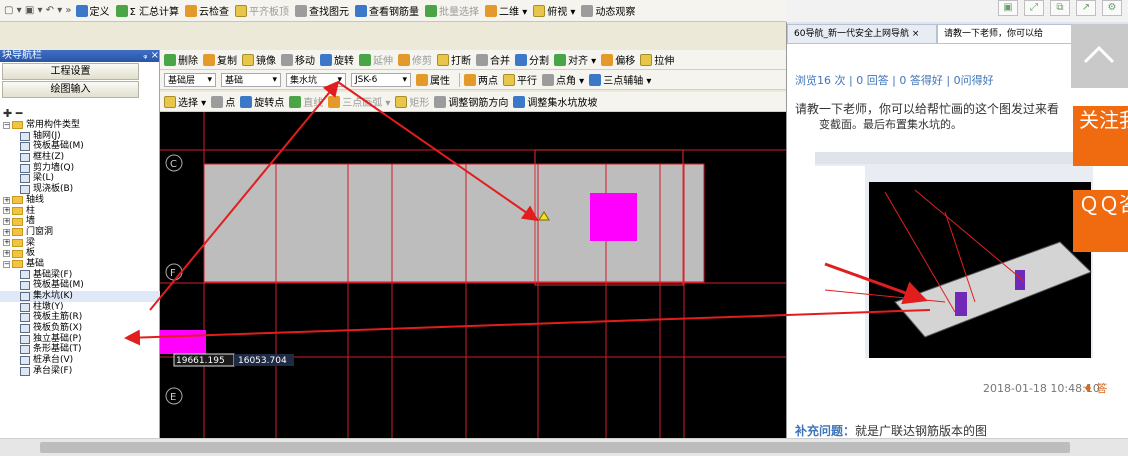 This screenshot has height=456, width=1128. Describe the element at coordinates (359, 101) in the screenshot. I see `draw-tool-button: 三点画弧 ▾` at that location.